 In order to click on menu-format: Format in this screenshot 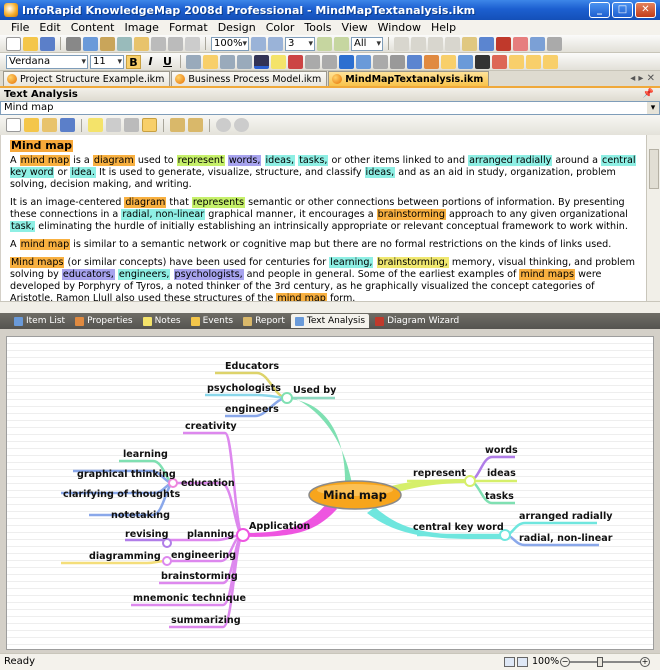, I will do `click(188, 27)`.